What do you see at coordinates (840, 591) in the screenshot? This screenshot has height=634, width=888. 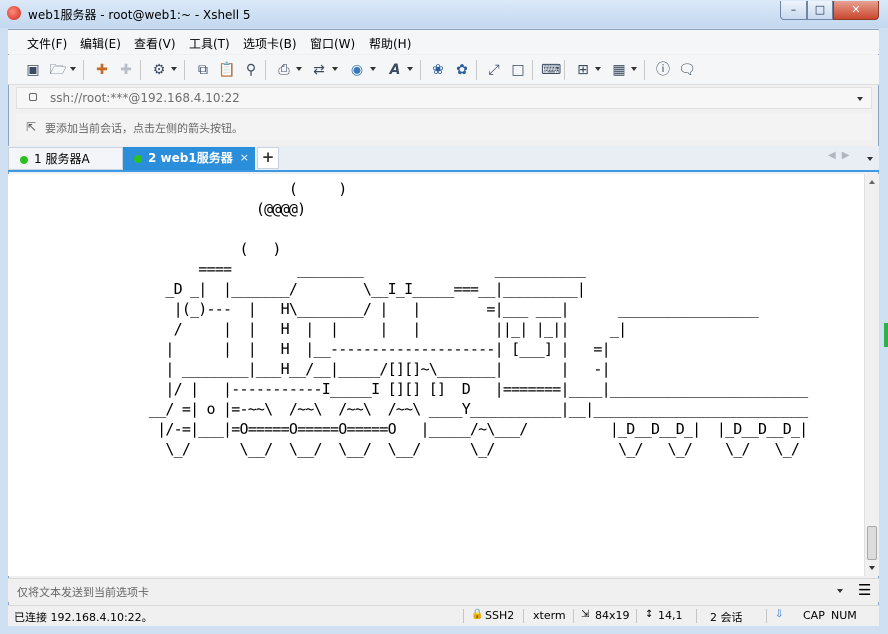 I see `send-target-dropdown-icon` at bounding box center [840, 591].